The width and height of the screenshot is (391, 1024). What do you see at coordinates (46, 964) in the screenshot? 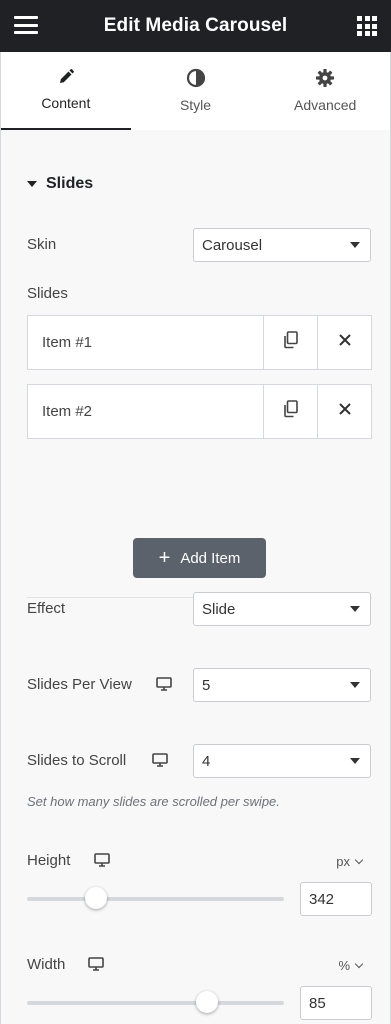
I see `width-label: Width` at bounding box center [46, 964].